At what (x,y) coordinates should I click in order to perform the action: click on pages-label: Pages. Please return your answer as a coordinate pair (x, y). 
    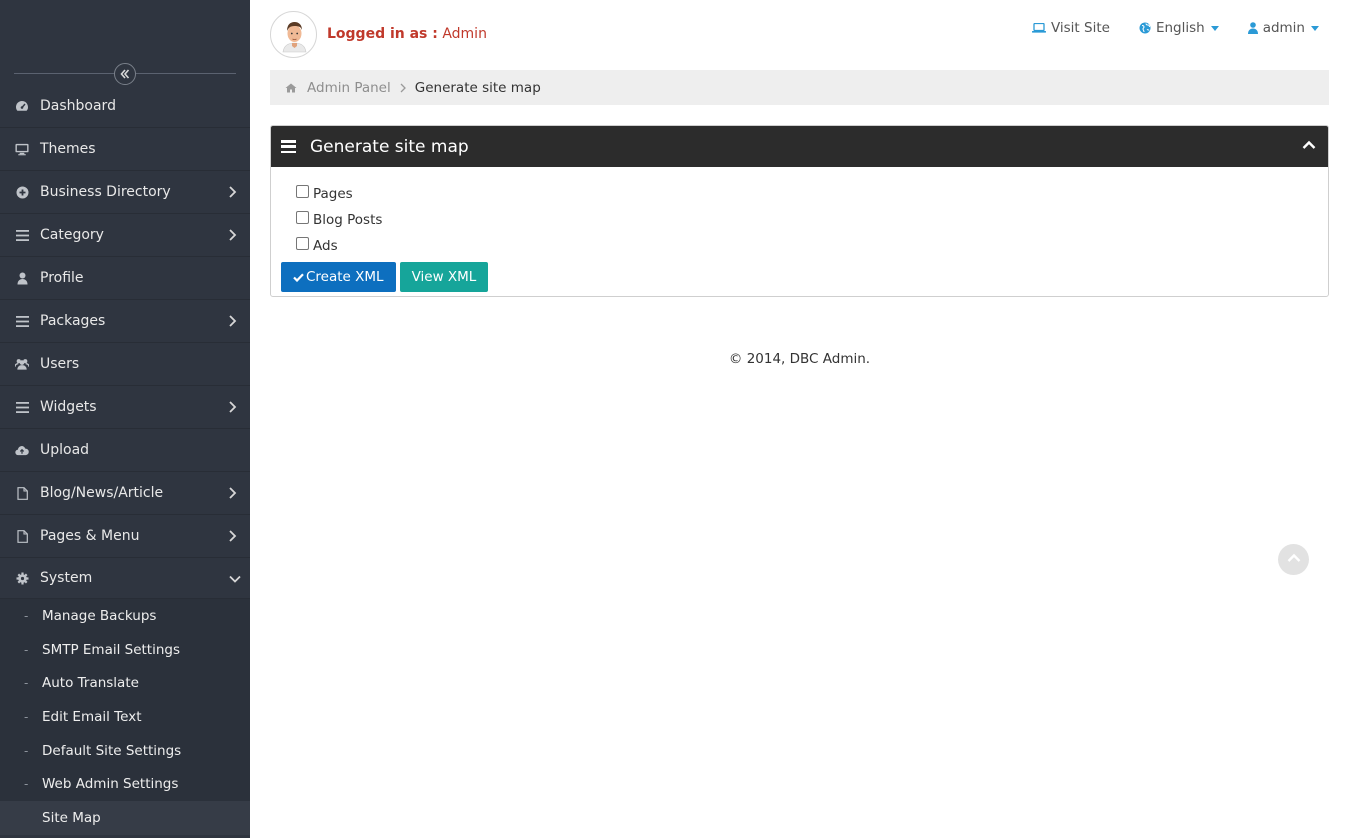
    Looking at the image, I should click on (333, 194).